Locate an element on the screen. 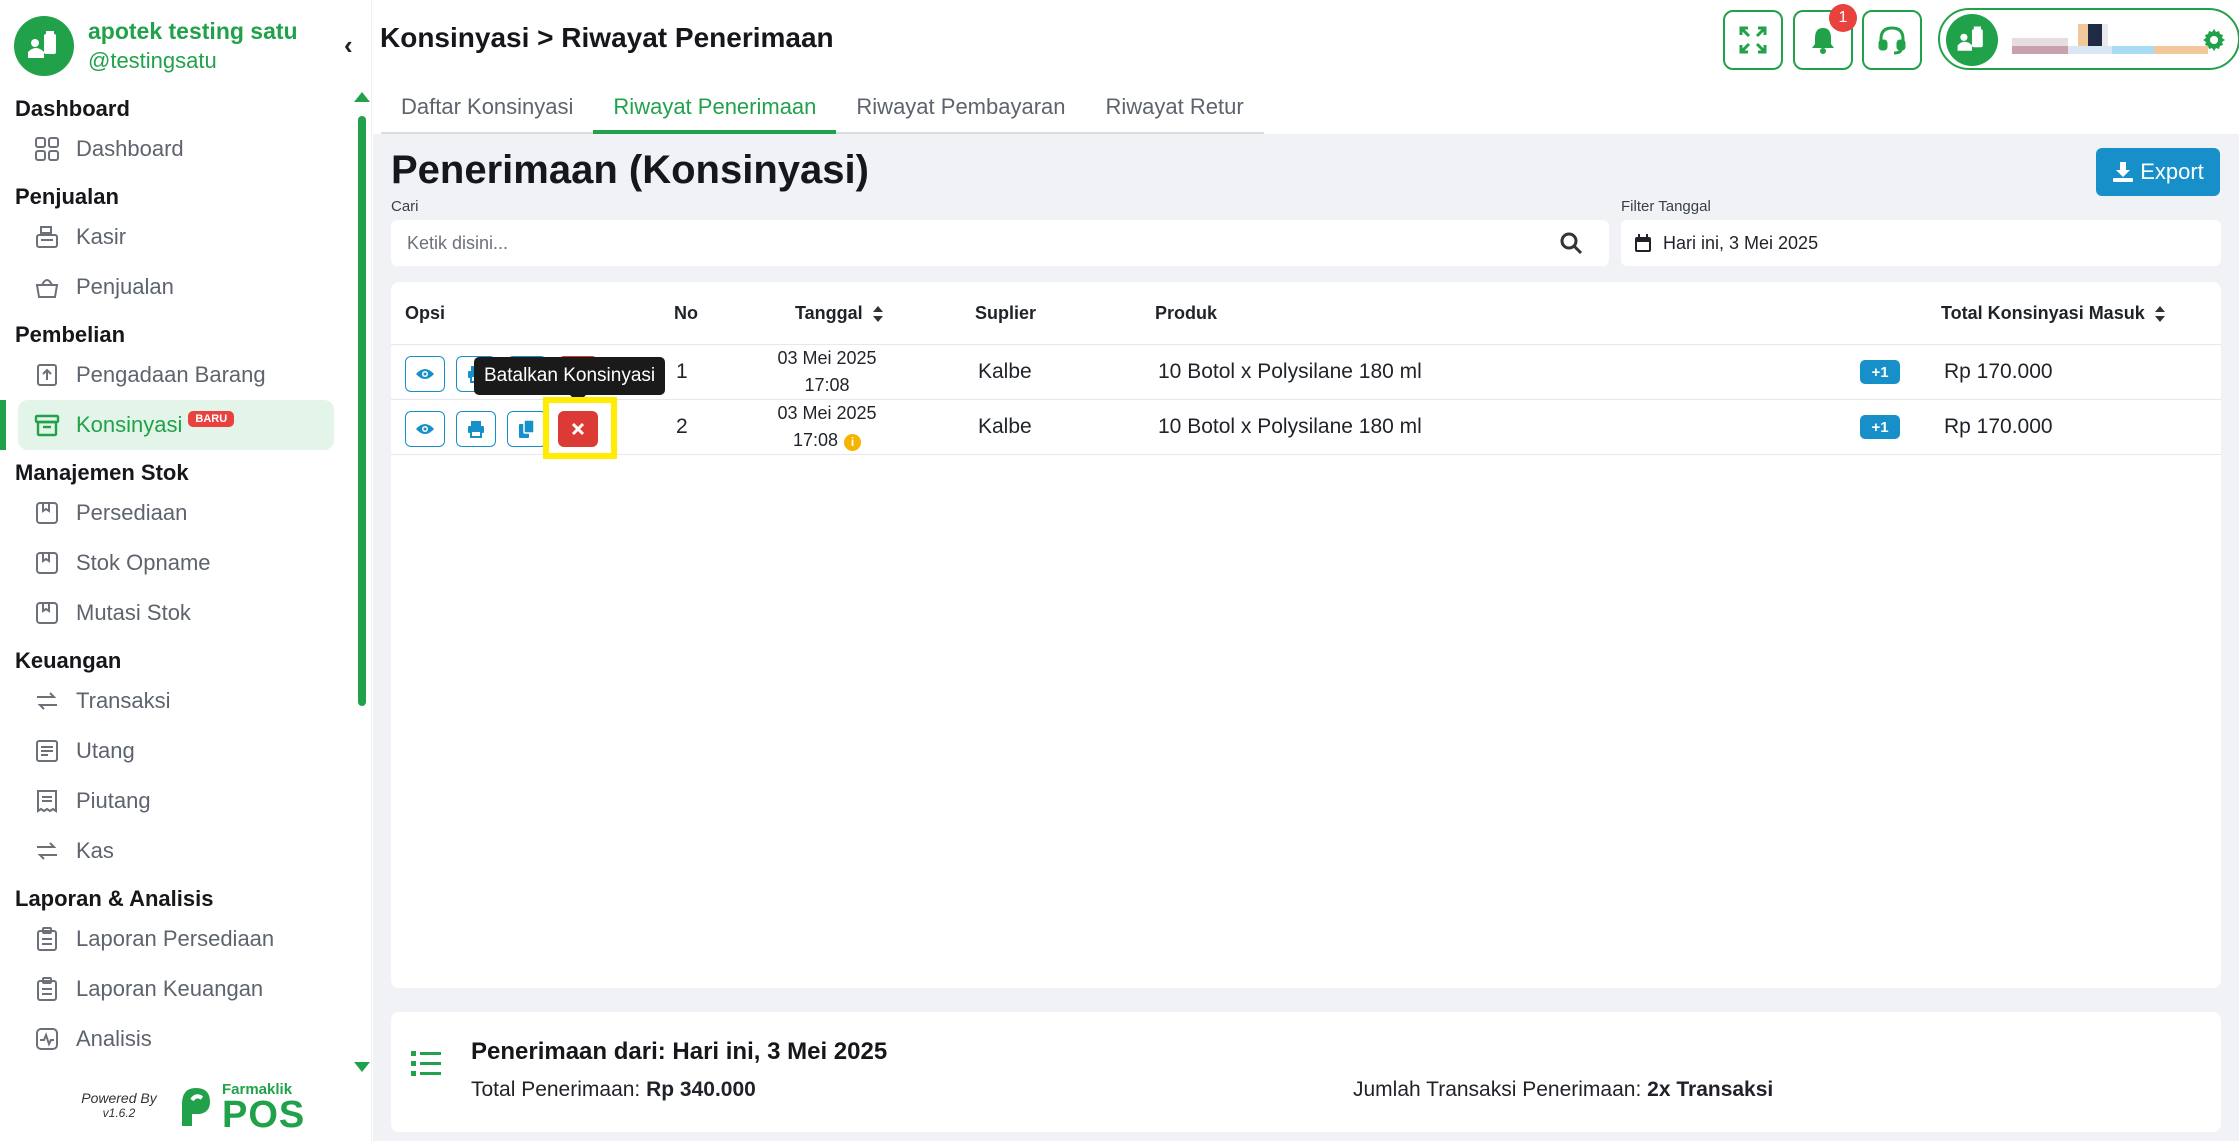  summary-count-label: Jumlah Transaksi Penerimaan: is located at coordinates (1497, 1089).